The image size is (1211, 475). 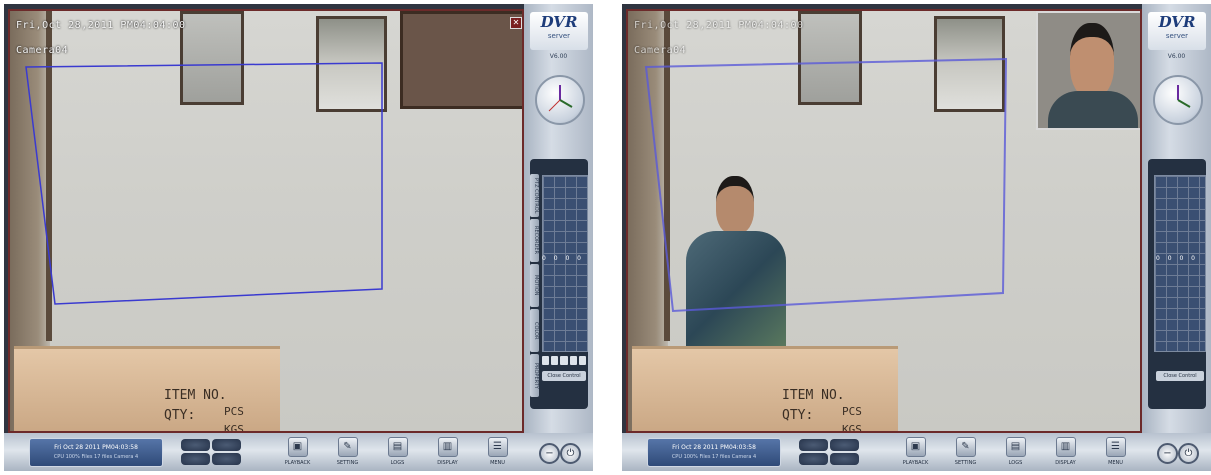 I want to click on tab-motion: MOTION, so click(x=534, y=285).